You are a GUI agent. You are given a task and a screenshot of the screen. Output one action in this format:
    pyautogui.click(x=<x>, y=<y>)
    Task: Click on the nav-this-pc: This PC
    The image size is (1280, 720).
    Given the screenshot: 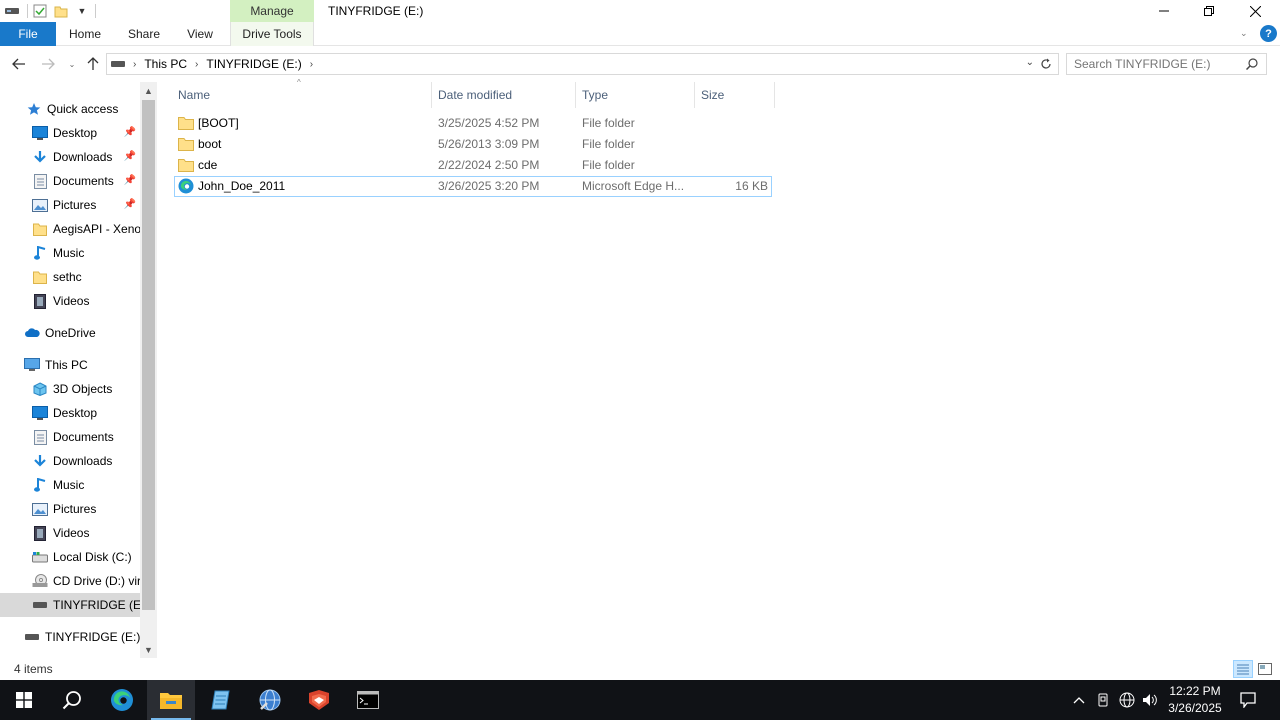 What is the action you would take?
    pyautogui.click(x=70, y=365)
    